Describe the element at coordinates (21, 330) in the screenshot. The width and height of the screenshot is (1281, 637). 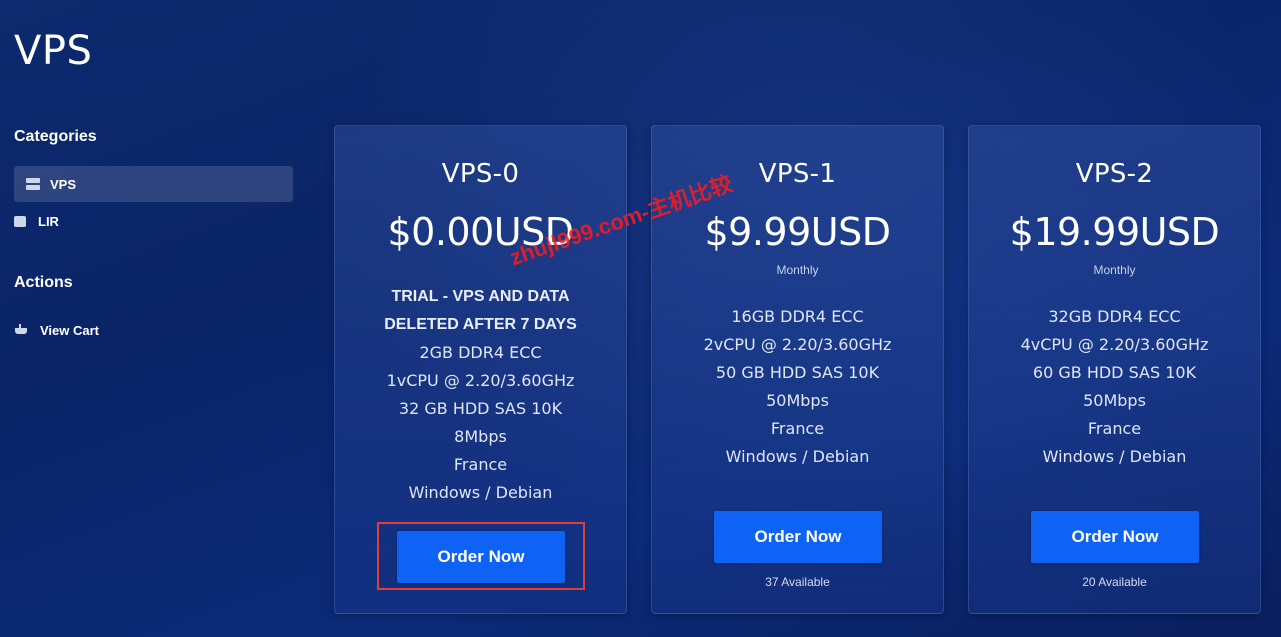
I see `cart-icon` at that location.